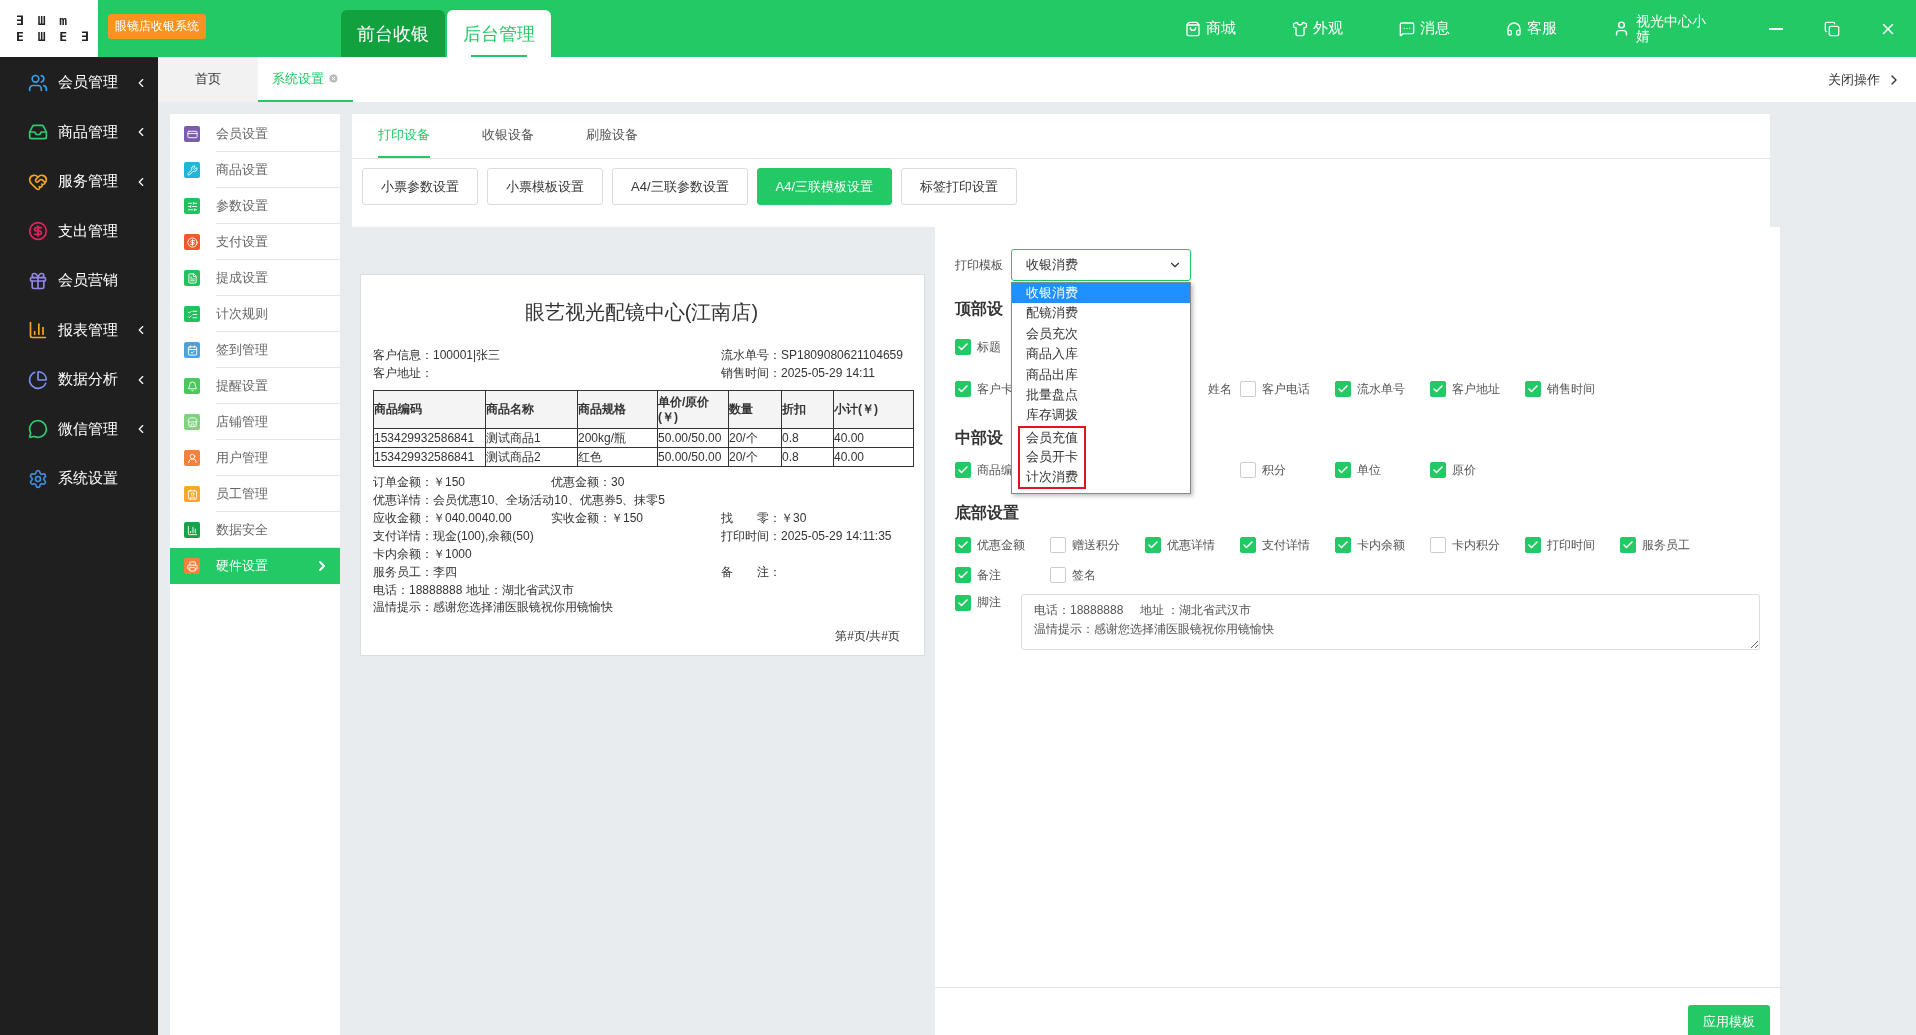 The height and width of the screenshot is (1035, 1916). Describe the element at coordinates (1464, 470) in the screenshot. I see `checkbox-label: 原价` at that location.